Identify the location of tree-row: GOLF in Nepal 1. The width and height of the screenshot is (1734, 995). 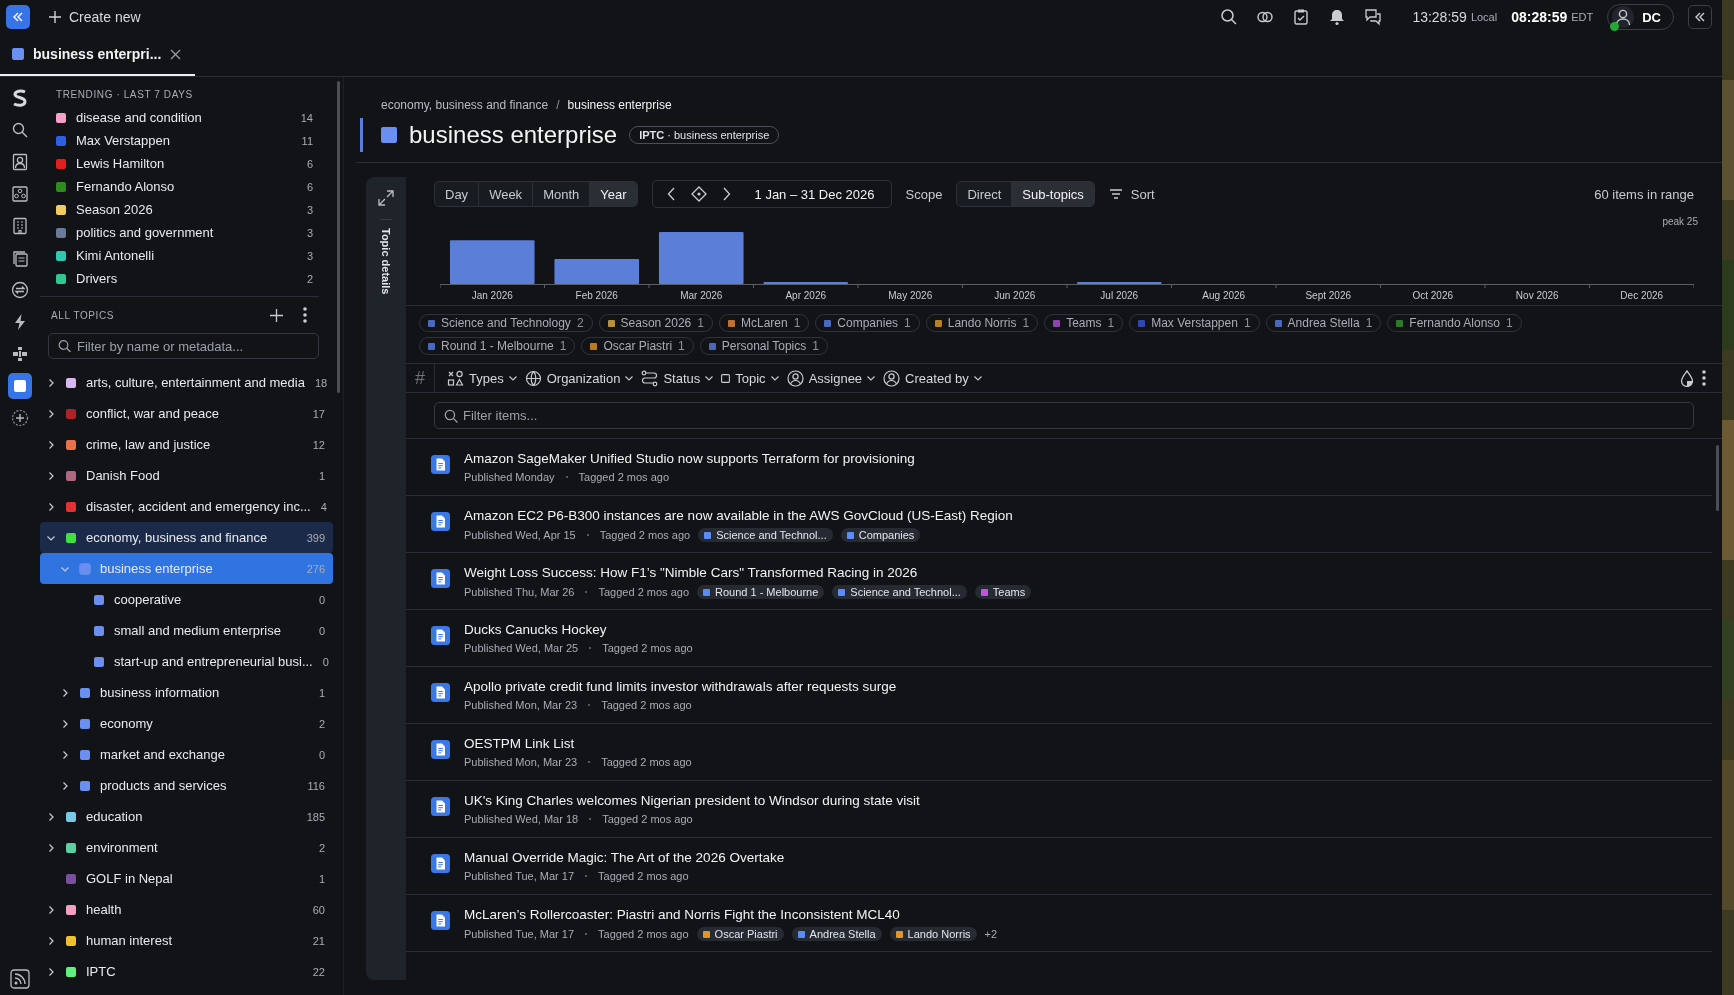
(186, 878).